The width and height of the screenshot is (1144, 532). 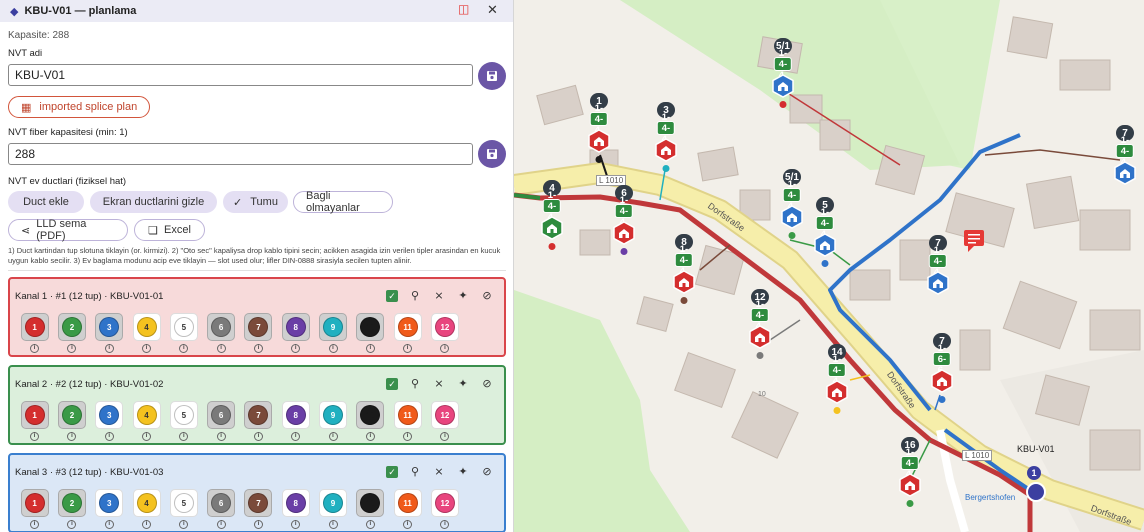 What do you see at coordinates (71, 503) in the screenshot?
I see `tube-frame: 2` at bounding box center [71, 503].